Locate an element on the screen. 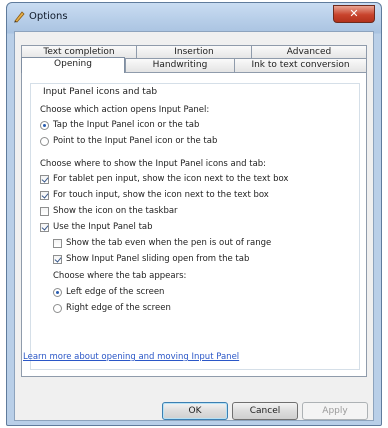 The width and height of the screenshot is (388, 428). close-button: ✕ is located at coordinates (354, 14).